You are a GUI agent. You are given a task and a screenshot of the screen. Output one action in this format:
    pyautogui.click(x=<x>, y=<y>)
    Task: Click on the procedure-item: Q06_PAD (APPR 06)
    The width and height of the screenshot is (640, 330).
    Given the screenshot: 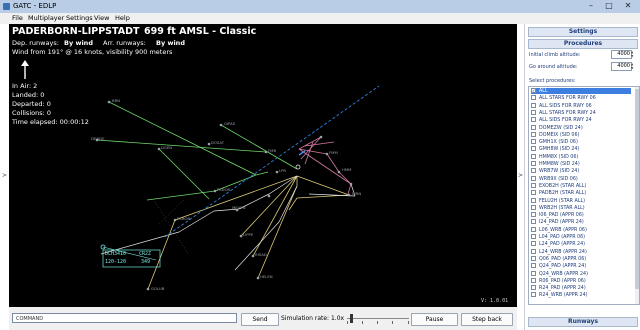 What is the action you would take?
    pyautogui.click(x=581, y=258)
    